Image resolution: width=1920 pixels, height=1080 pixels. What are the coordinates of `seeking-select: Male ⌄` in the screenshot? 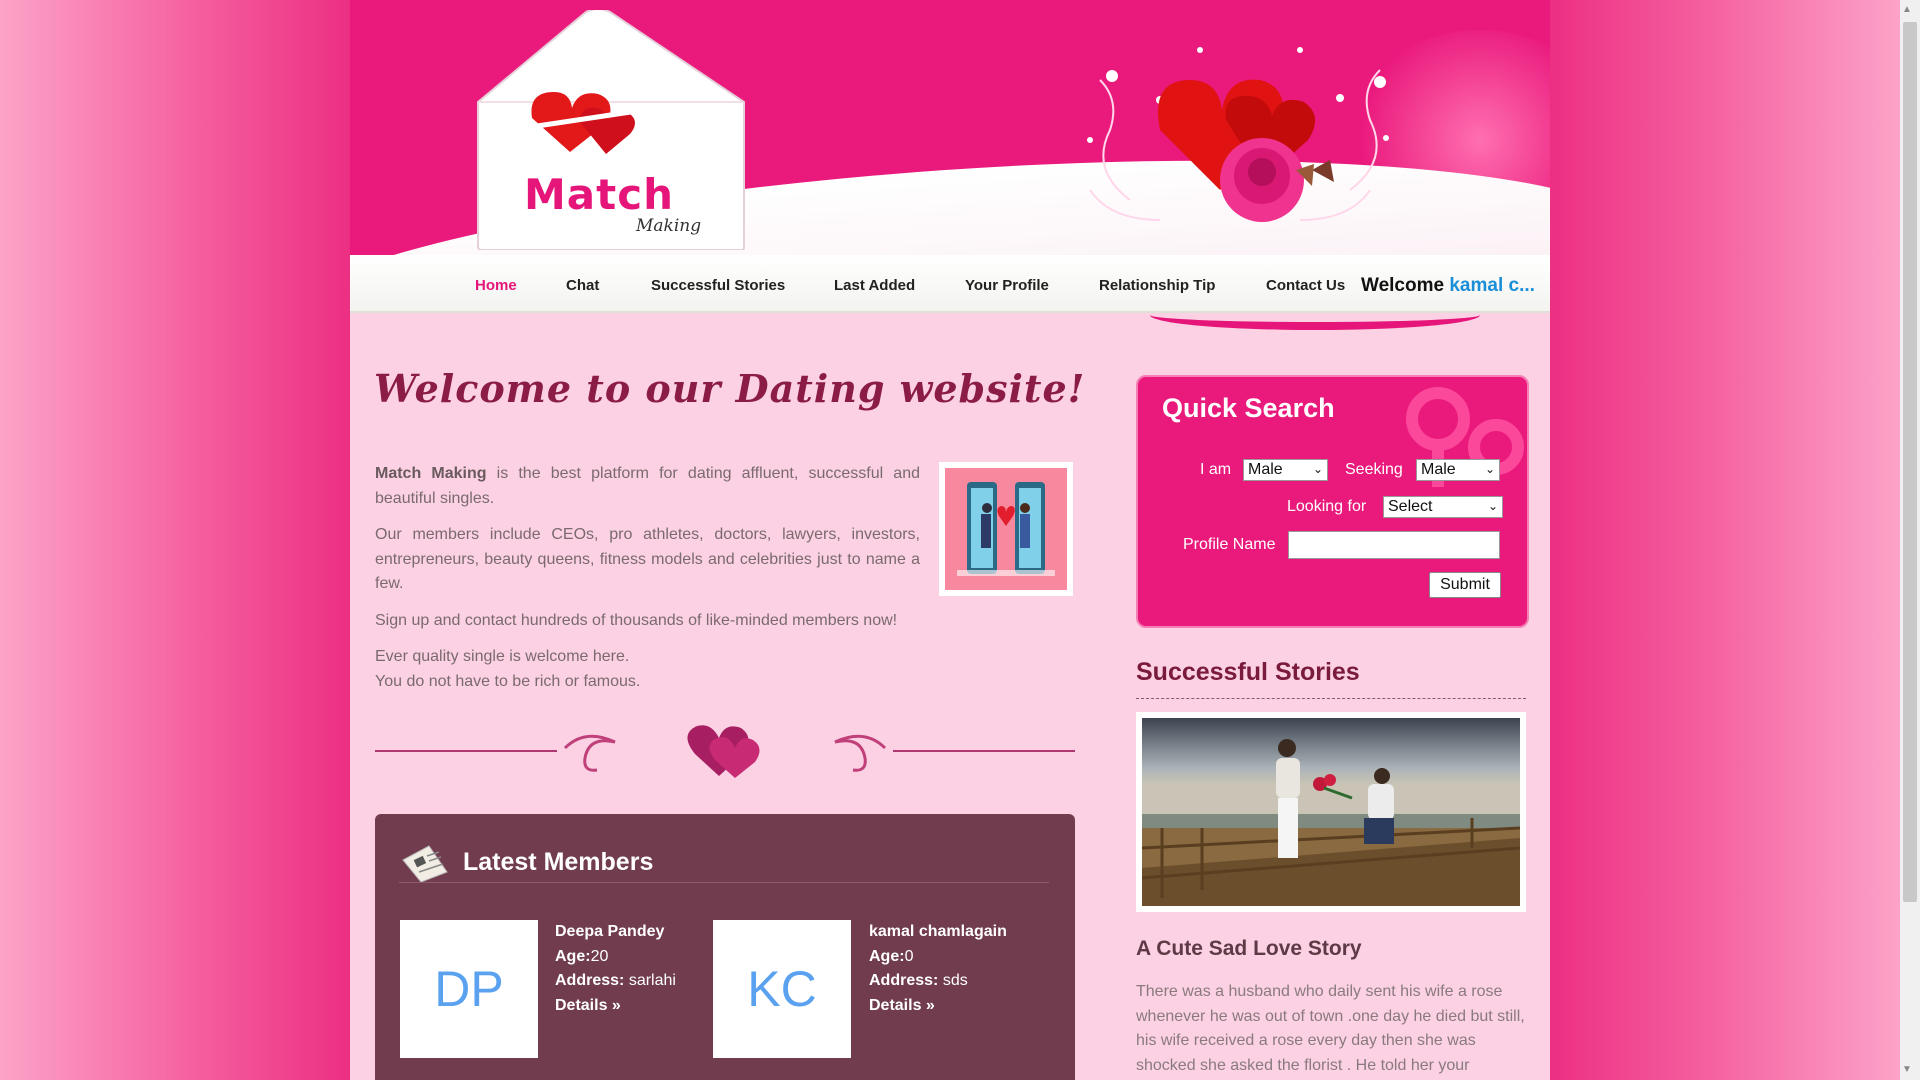 It's located at (1458, 470).